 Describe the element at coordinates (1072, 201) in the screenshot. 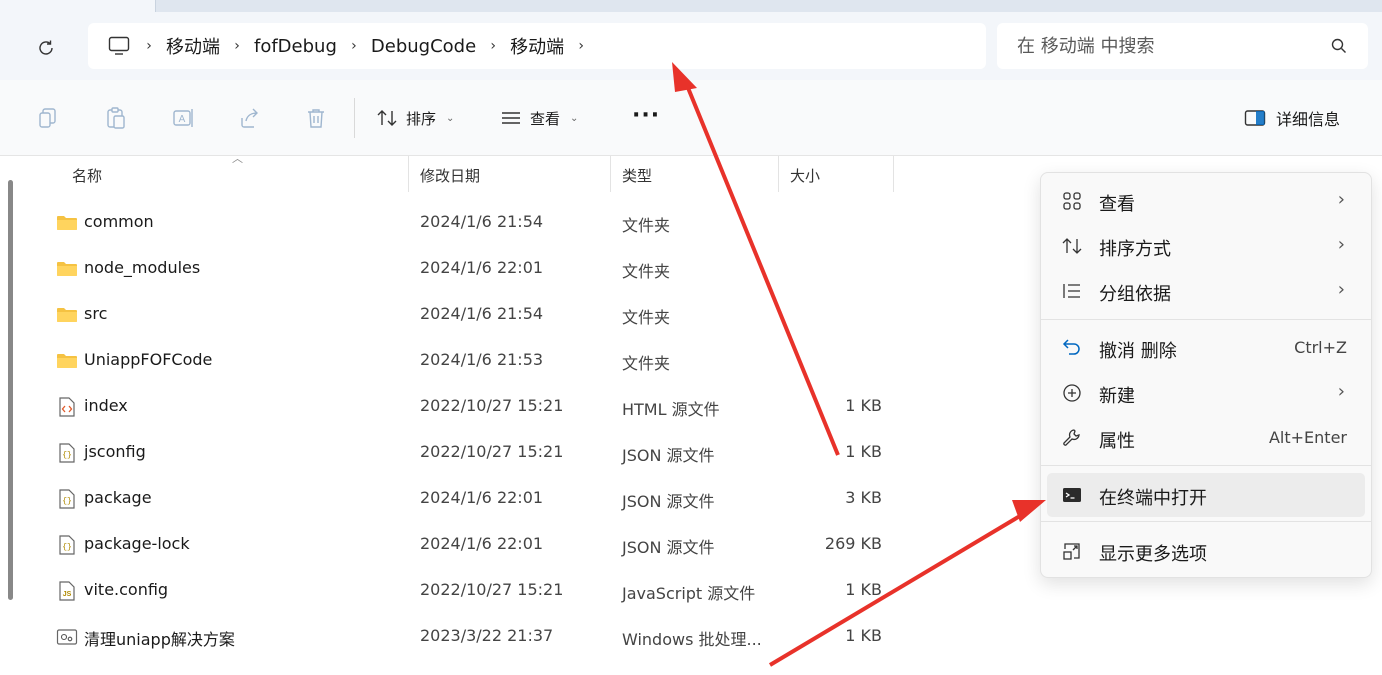

I see `grid-icon` at that location.